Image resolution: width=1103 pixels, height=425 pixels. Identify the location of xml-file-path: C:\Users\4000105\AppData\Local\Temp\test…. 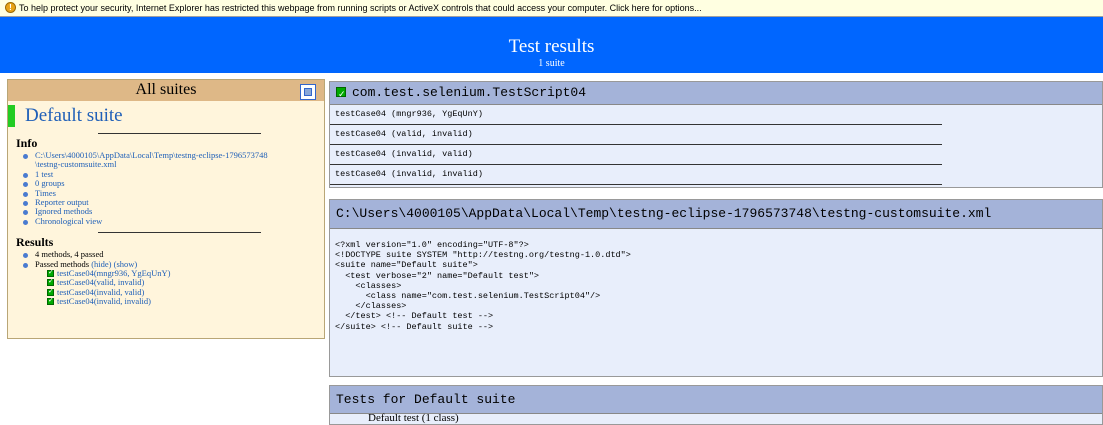
(716, 214).